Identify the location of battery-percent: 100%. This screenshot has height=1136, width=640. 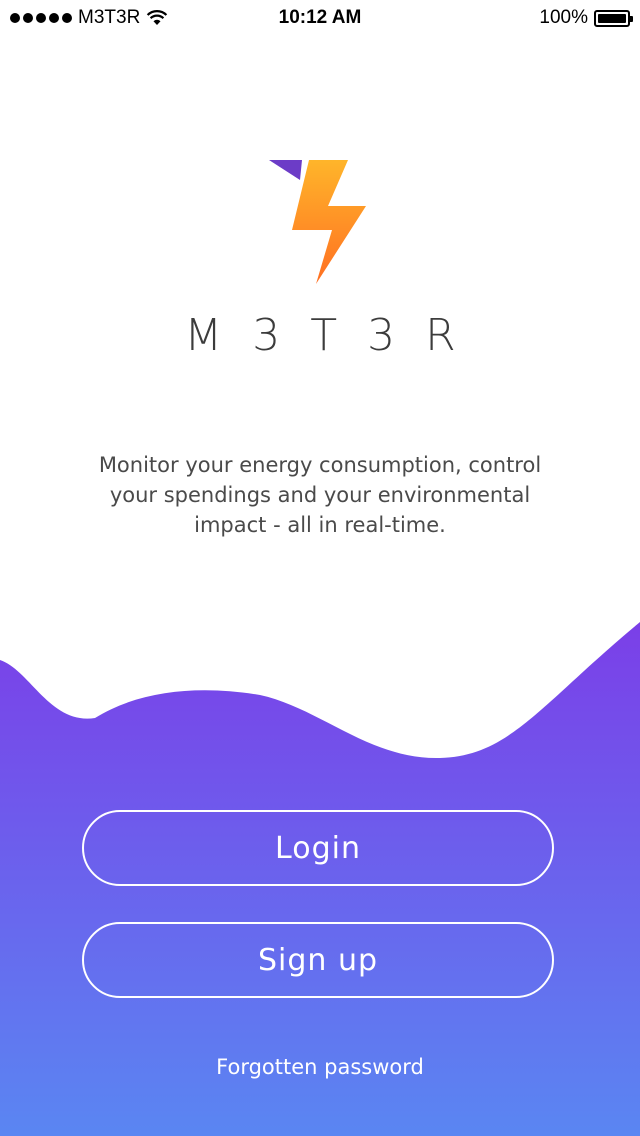
(563, 17).